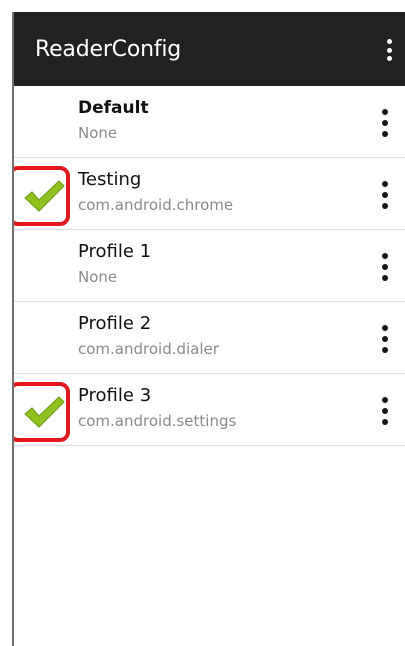  Describe the element at coordinates (110, 179) in the screenshot. I see `profile-name: Testing` at that location.